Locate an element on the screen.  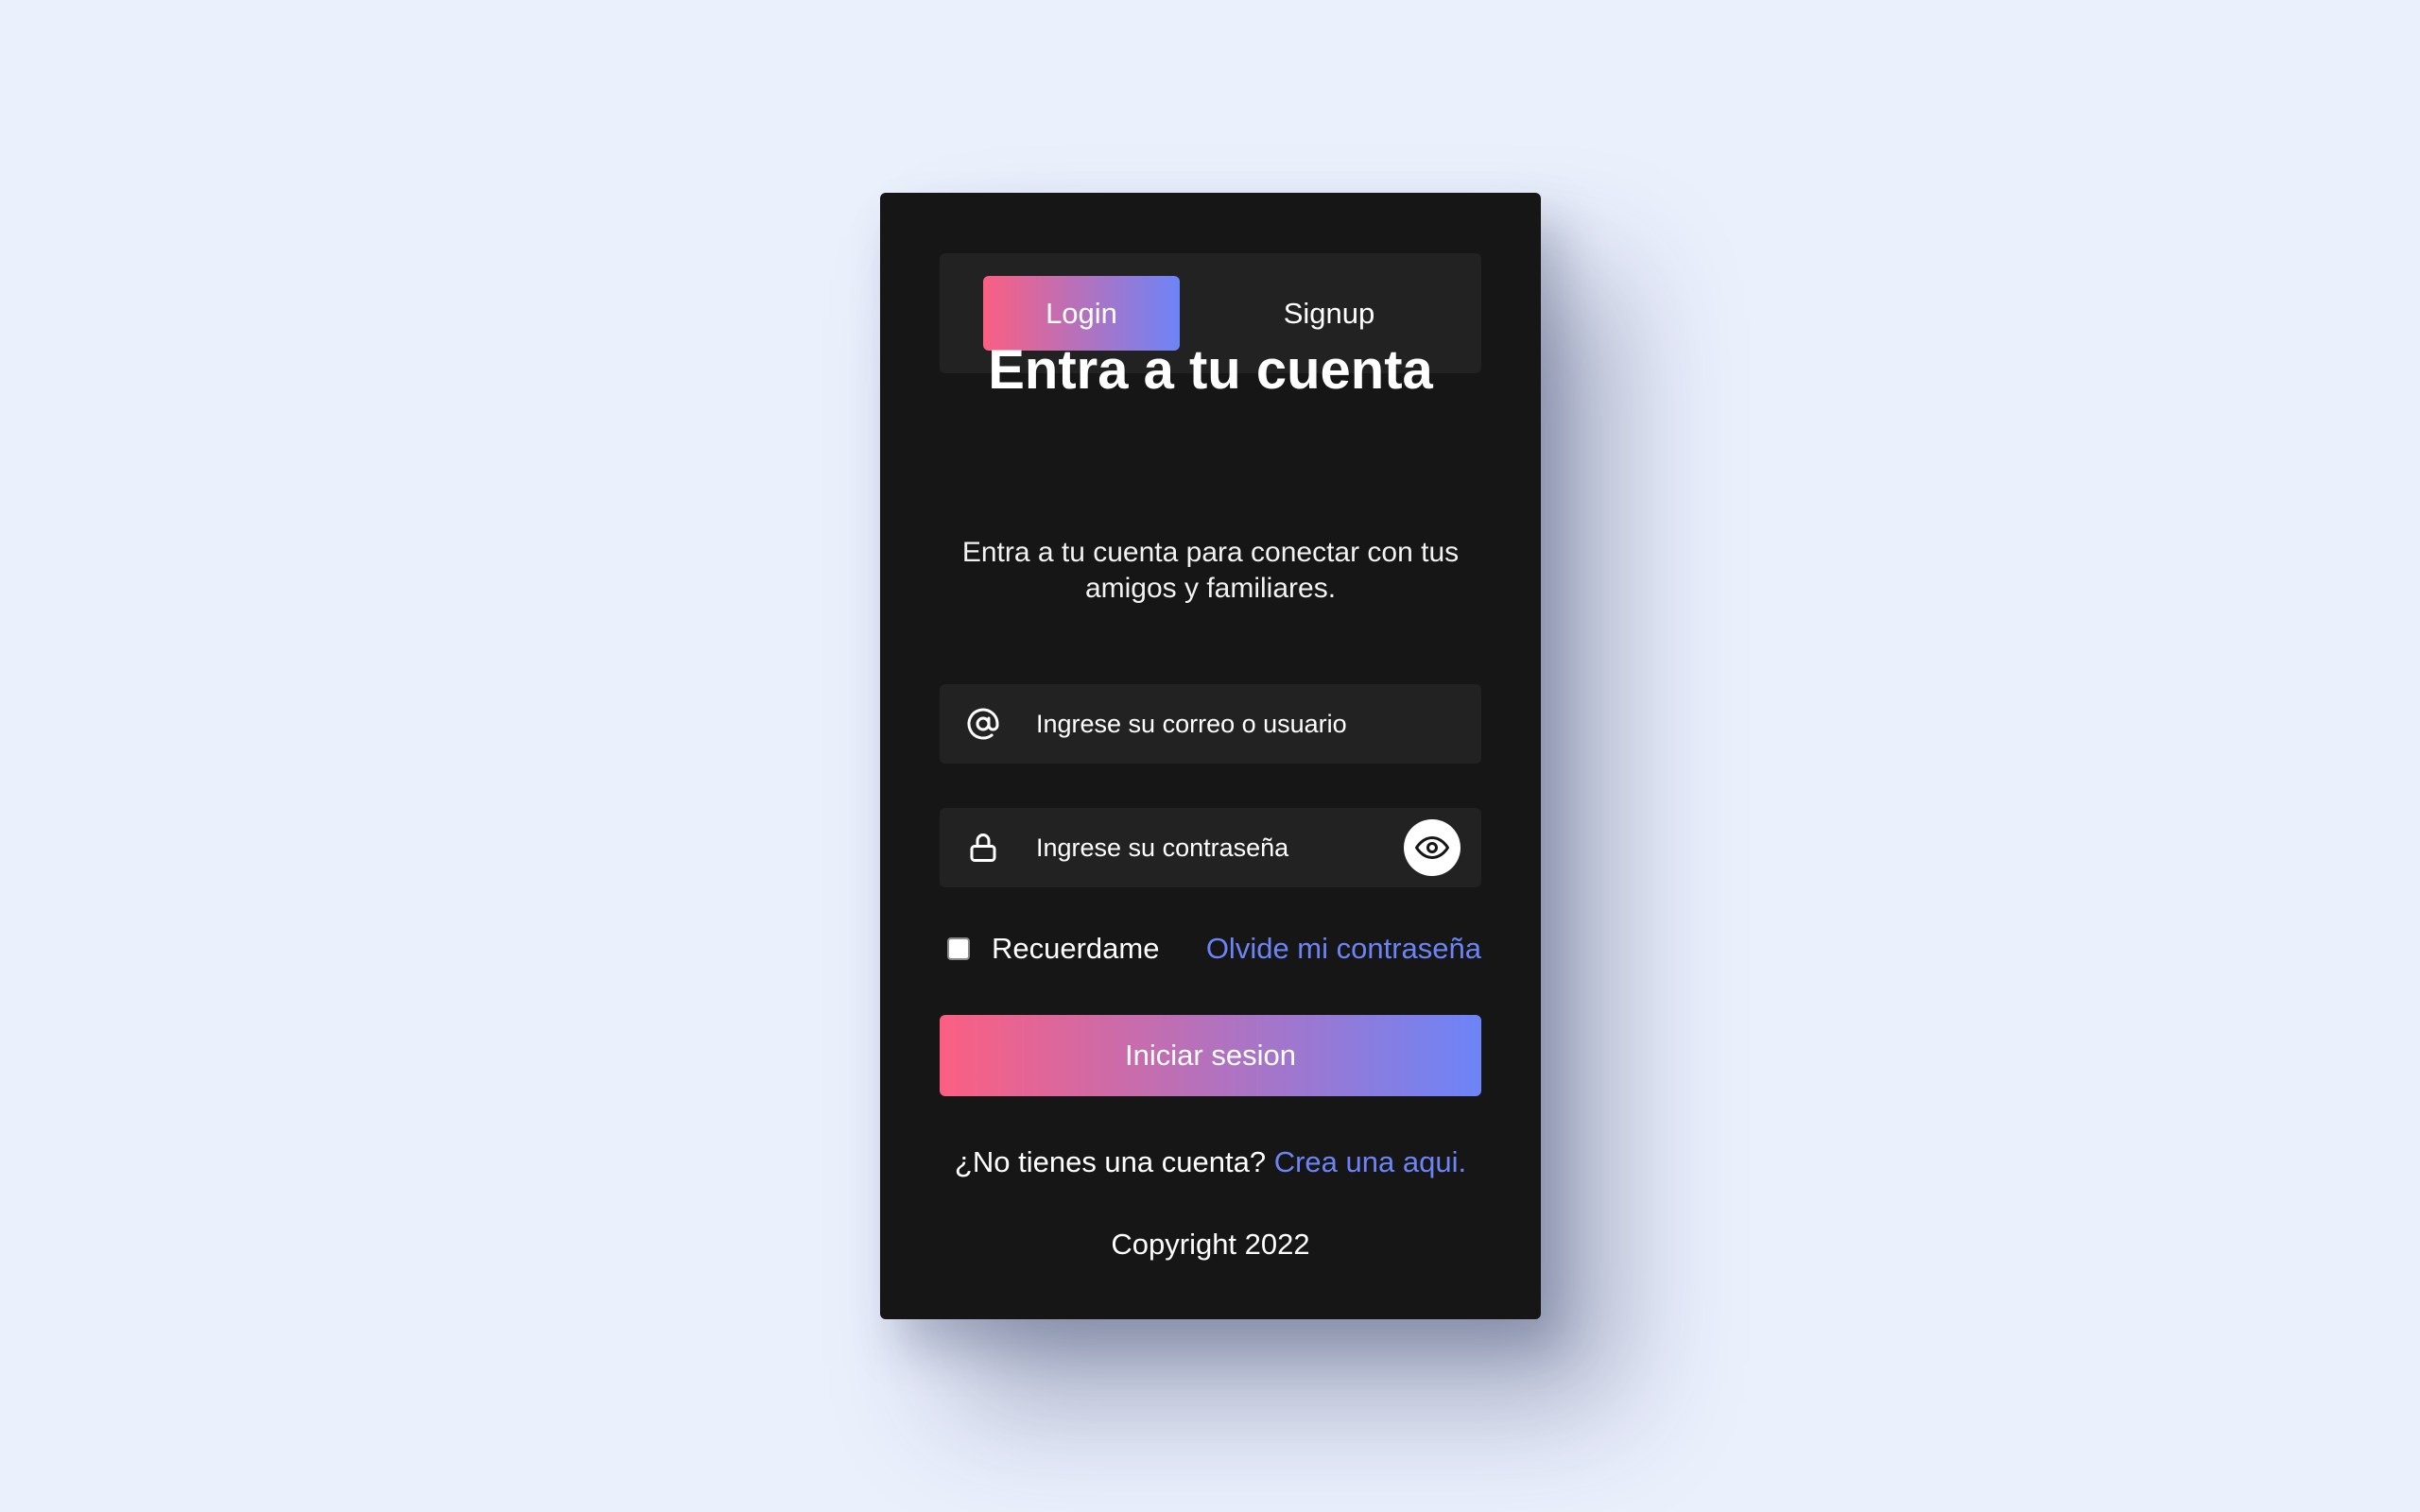
at-icon is located at coordinates (983, 724).